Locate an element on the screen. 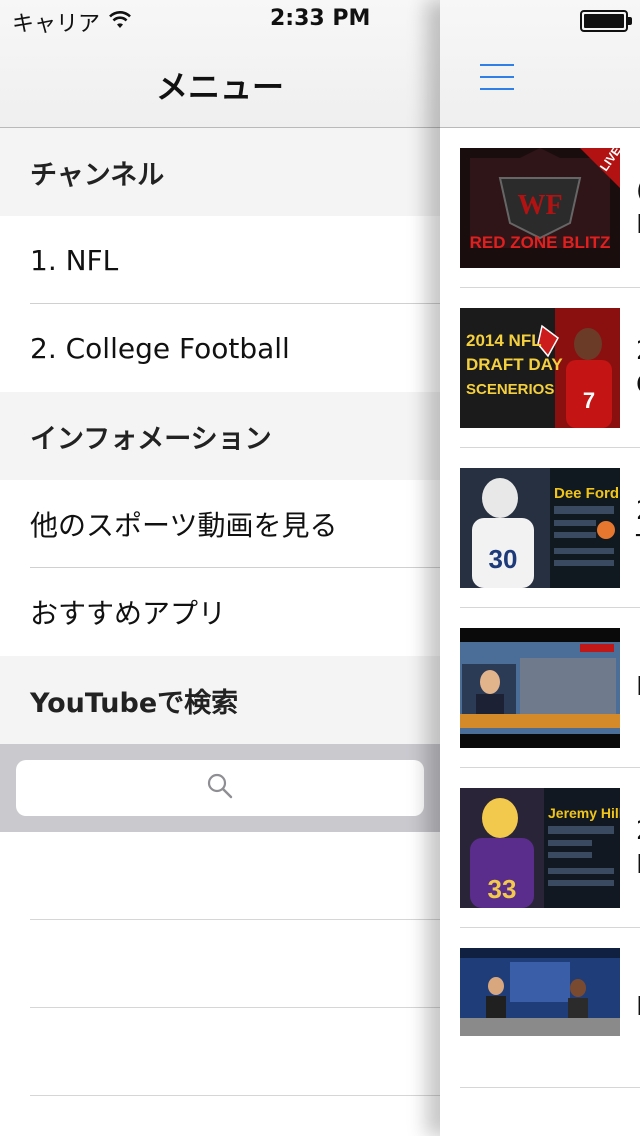 This screenshot has height=1136, width=640. thumb-text: Jeremy Hill is located at coordinates (584, 813).